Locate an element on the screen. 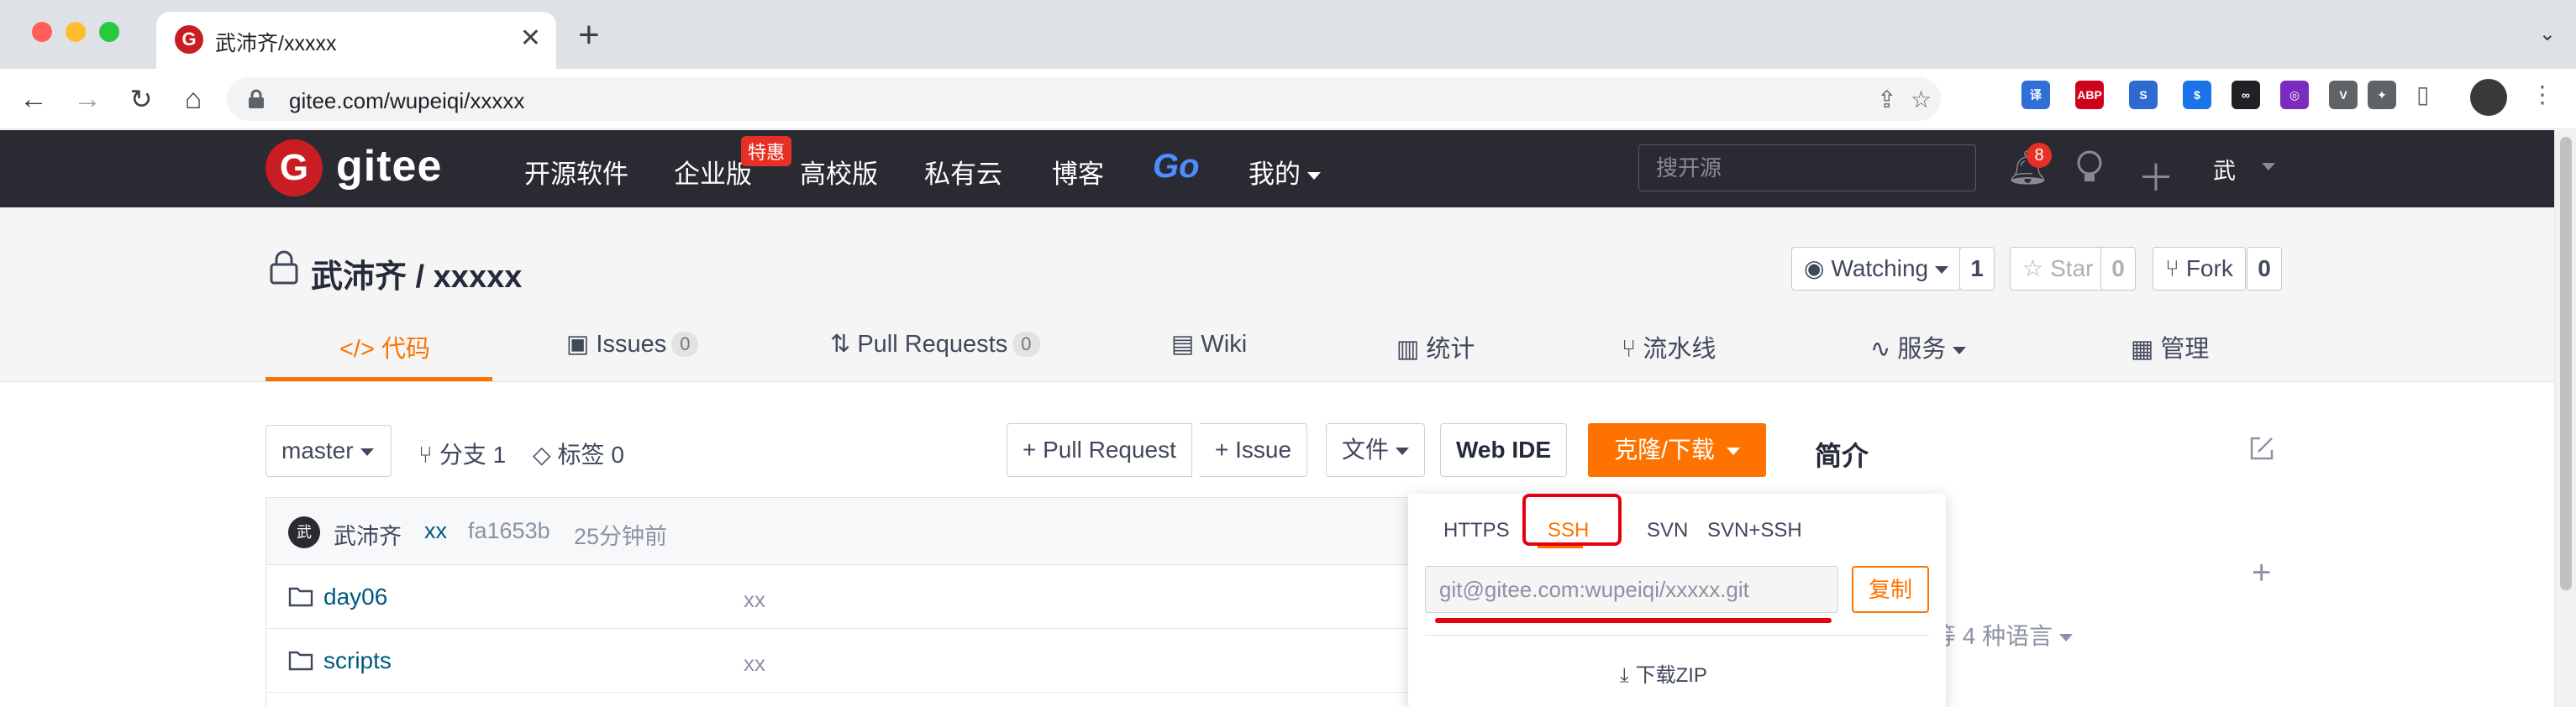 This screenshot has width=2576, height=707. commit-author: 武沛齐 is located at coordinates (368, 534).